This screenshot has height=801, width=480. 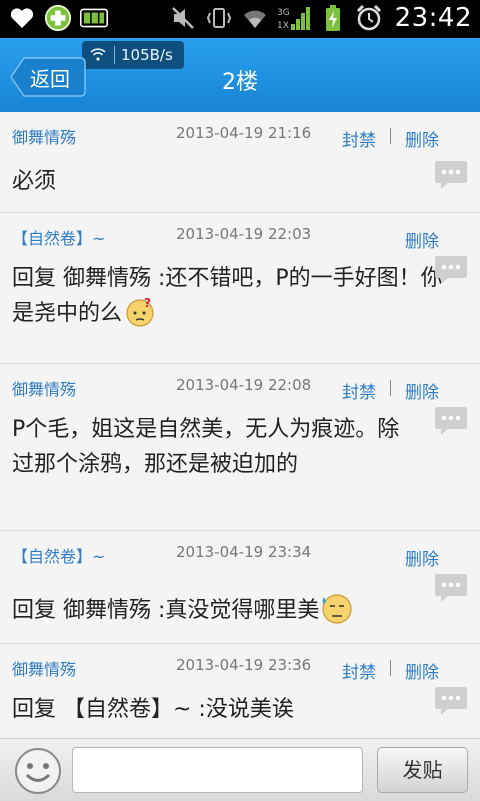 I want to click on mute-icon, so click(x=183, y=18).